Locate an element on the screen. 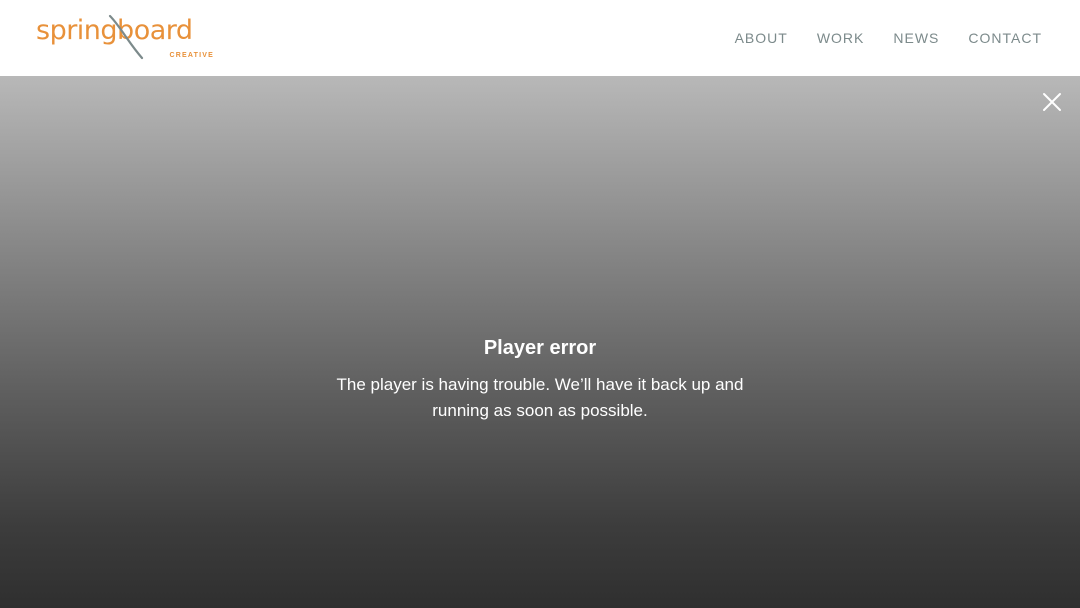  nav-about: ABOUT is located at coordinates (761, 38).